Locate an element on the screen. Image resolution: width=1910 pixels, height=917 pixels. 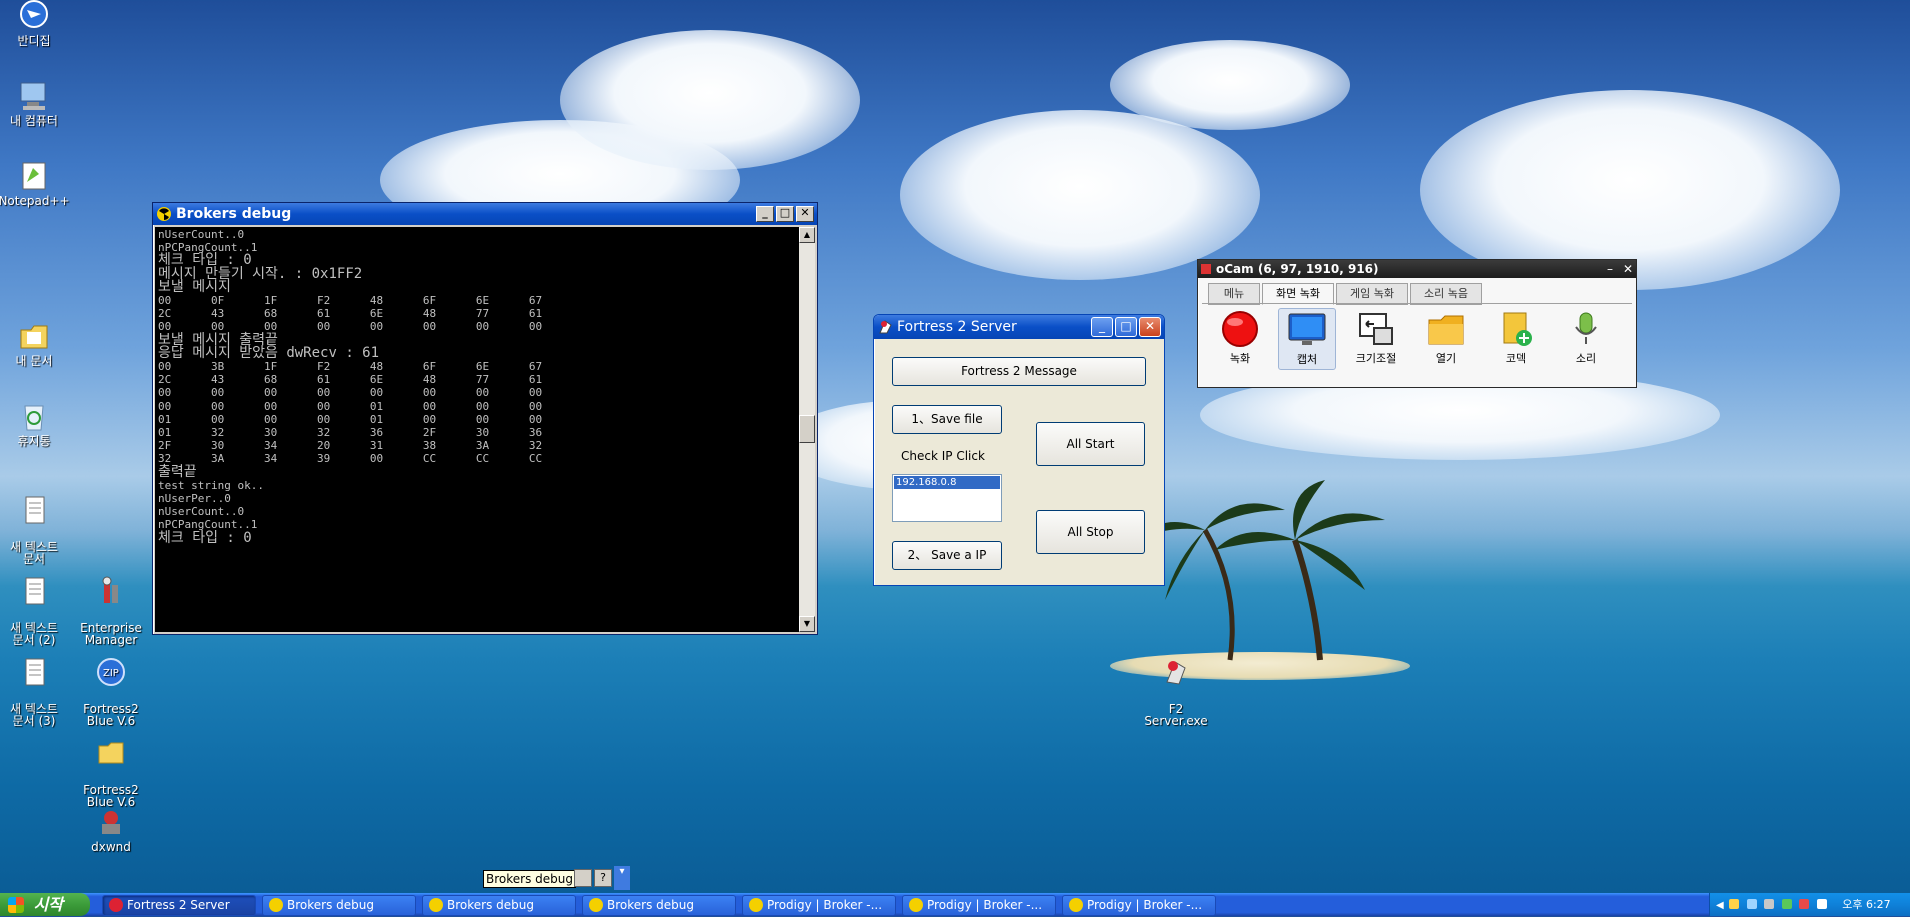
security-shield-icon is located at coordinates (1734, 904).